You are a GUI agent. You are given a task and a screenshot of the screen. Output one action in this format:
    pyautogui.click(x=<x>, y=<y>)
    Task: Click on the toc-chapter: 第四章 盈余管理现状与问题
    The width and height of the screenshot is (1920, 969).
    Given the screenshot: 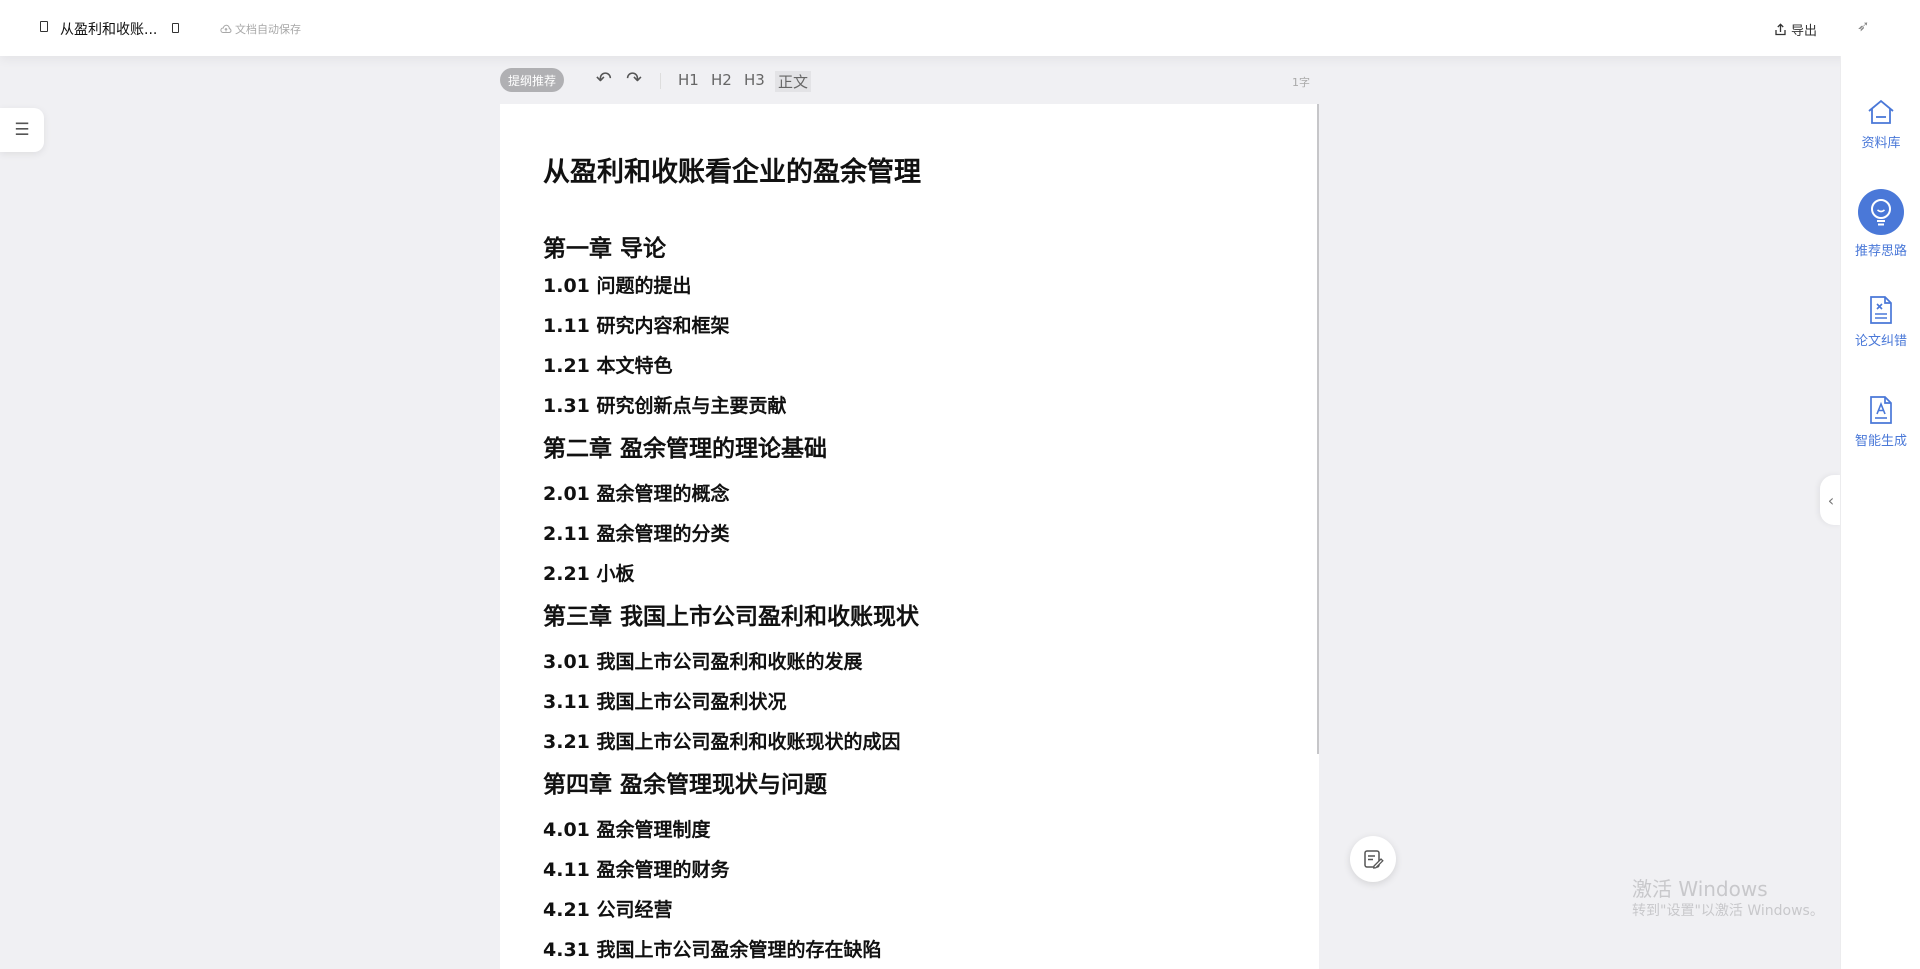 What is the action you would take?
    pyautogui.click(x=685, y=782)
    